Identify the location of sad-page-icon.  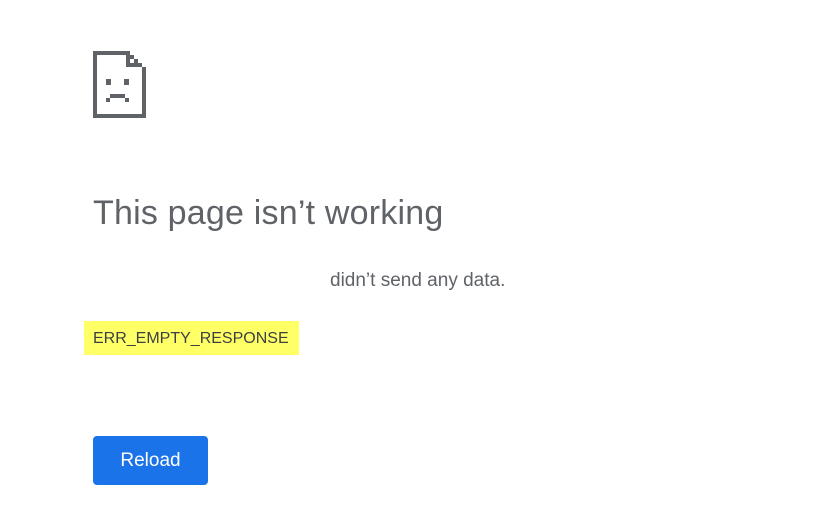
(119, 84).